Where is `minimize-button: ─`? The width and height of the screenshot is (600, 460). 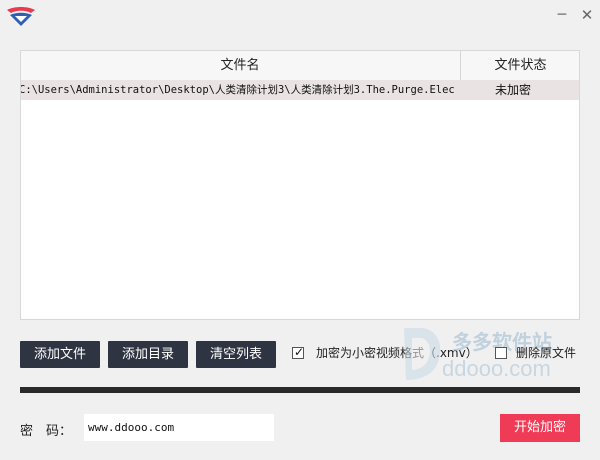 minimize-button: ─ is located at coordinates (562, 15).